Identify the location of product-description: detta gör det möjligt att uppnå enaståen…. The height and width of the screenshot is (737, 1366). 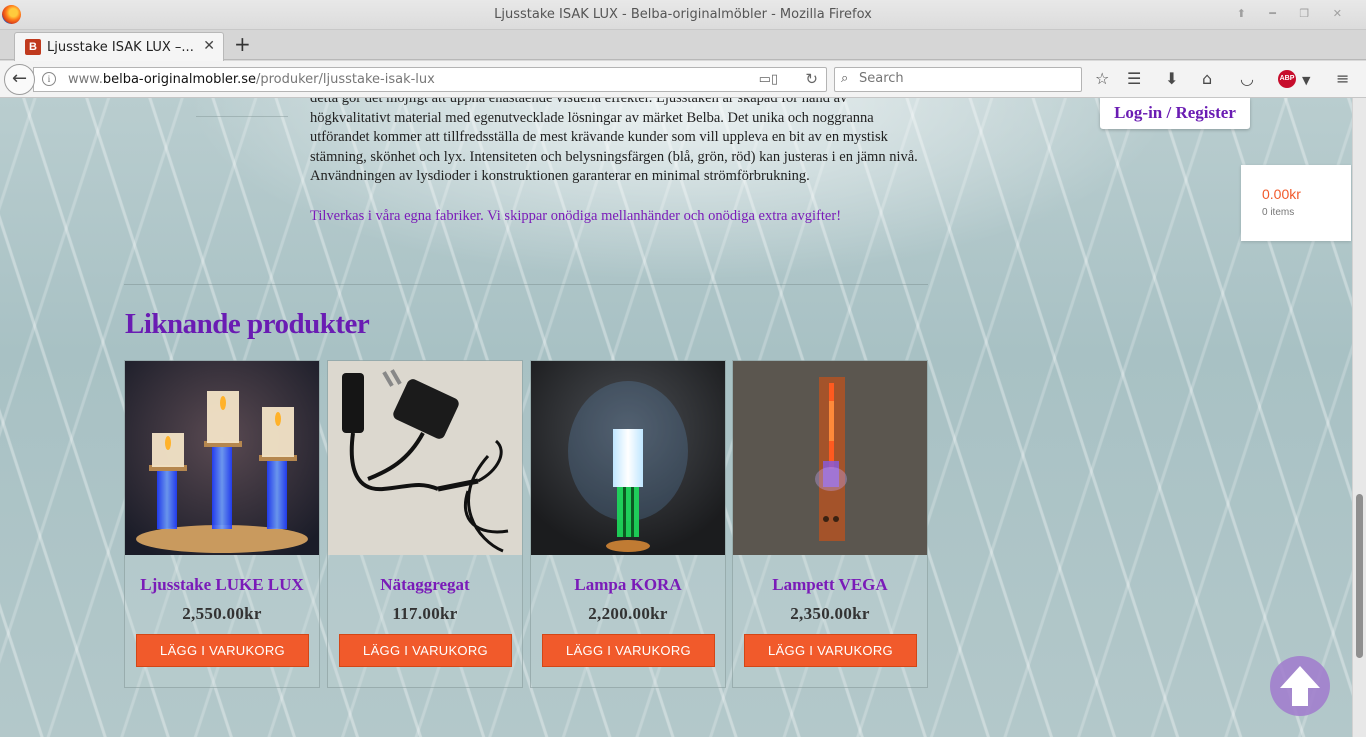
(620, 162).